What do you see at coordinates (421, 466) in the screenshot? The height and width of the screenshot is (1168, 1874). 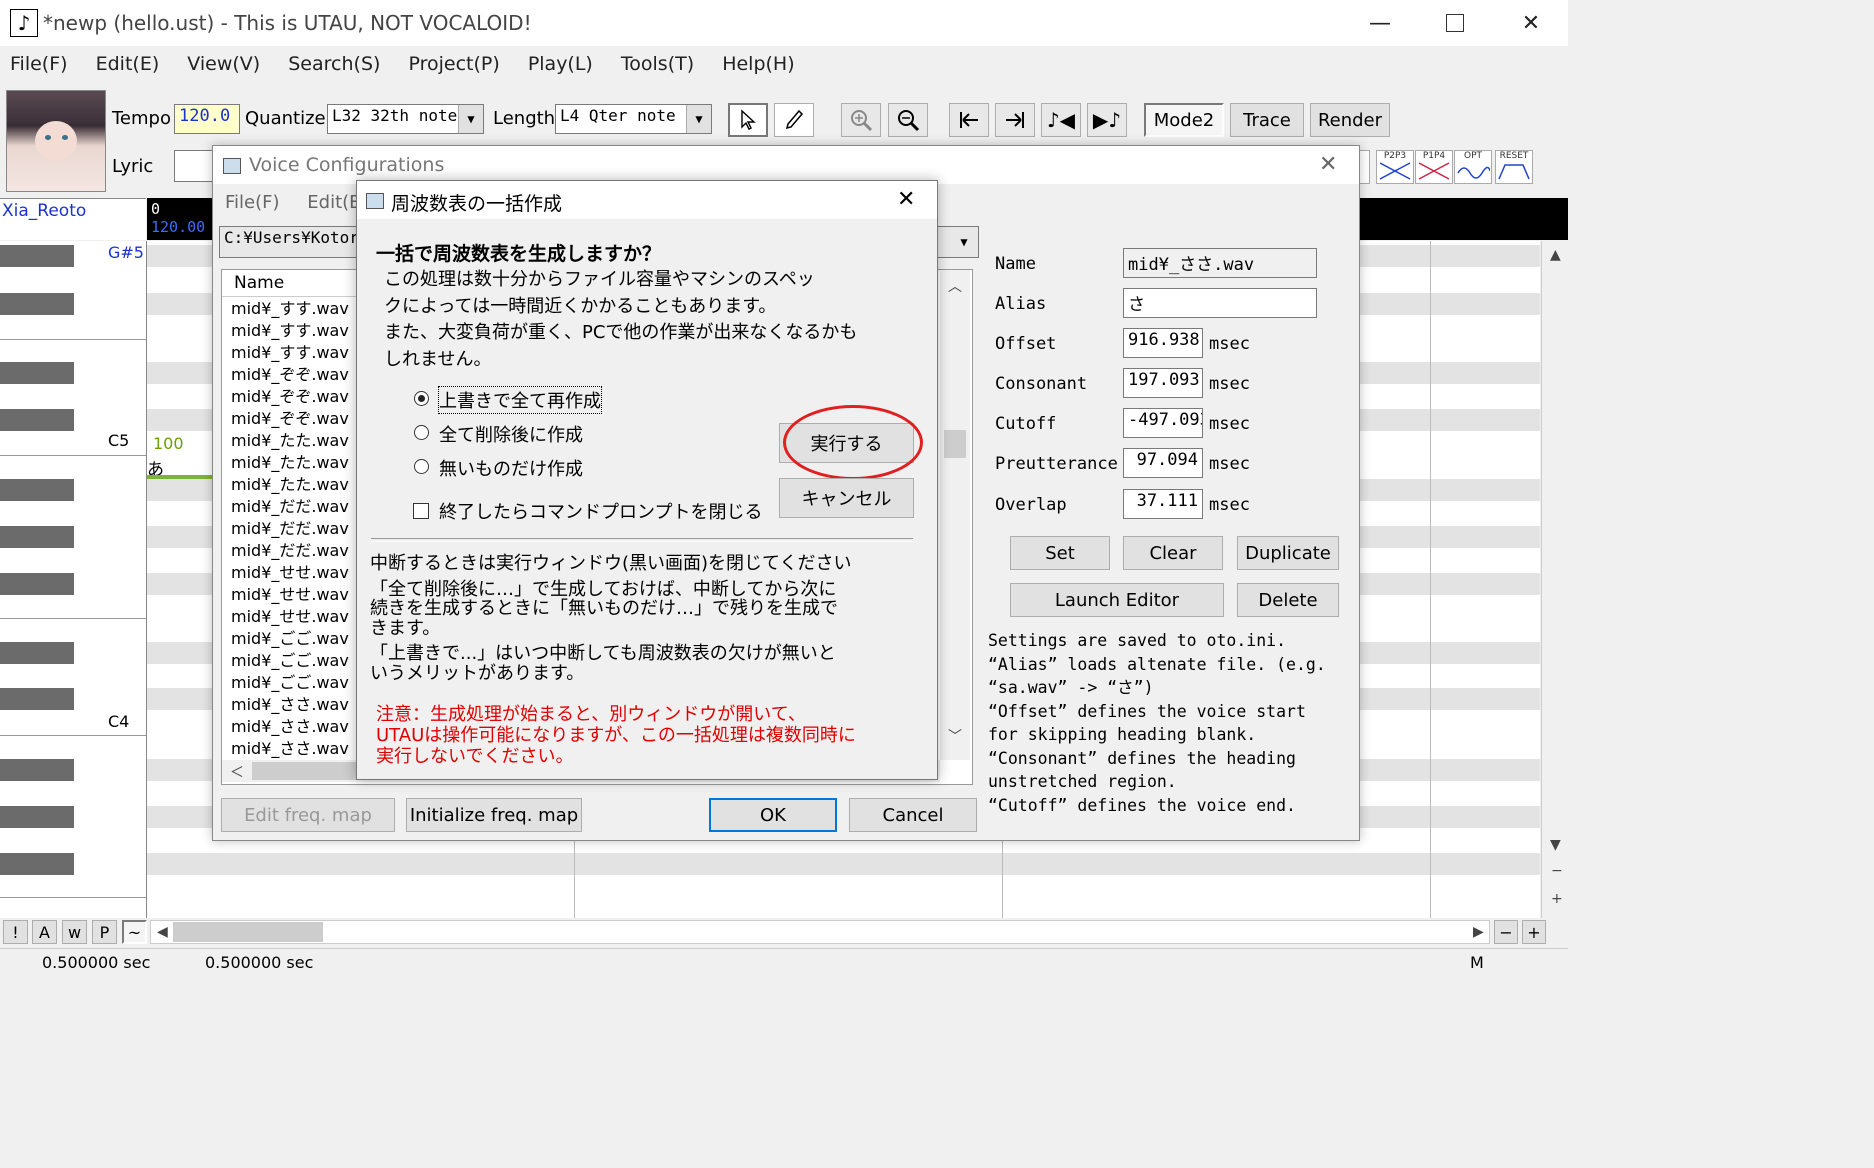 I see `radio-missing-only` at bounding box center [421, 466].